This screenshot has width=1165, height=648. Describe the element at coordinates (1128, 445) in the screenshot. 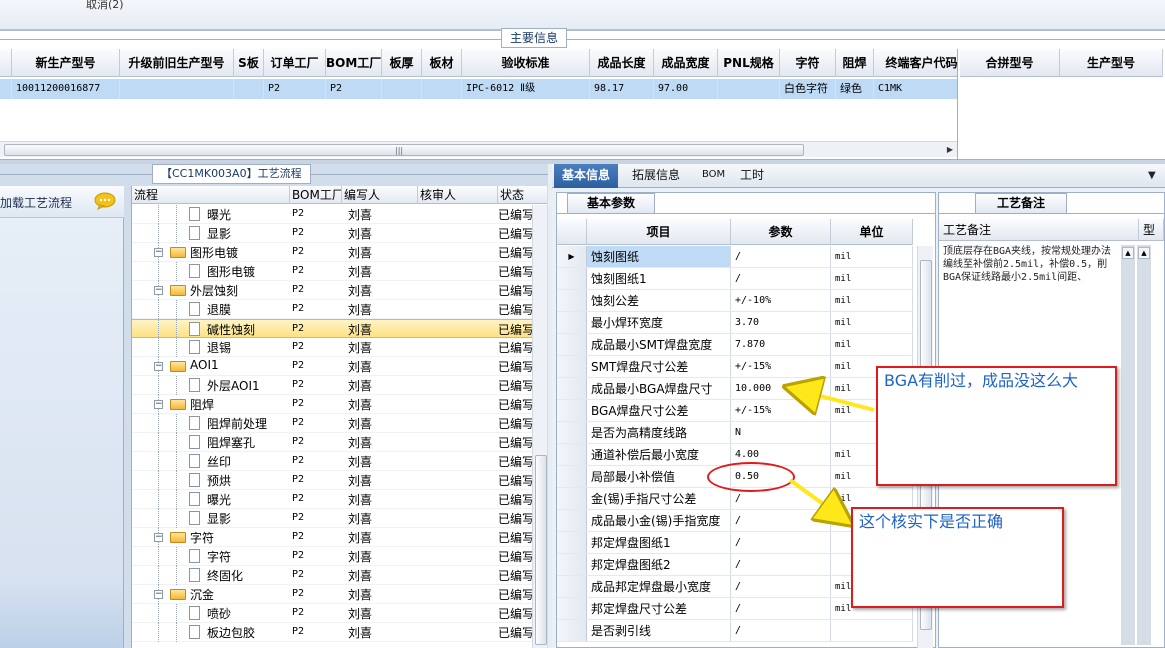

I see `notes-vscrollbar: ▲` at that location.